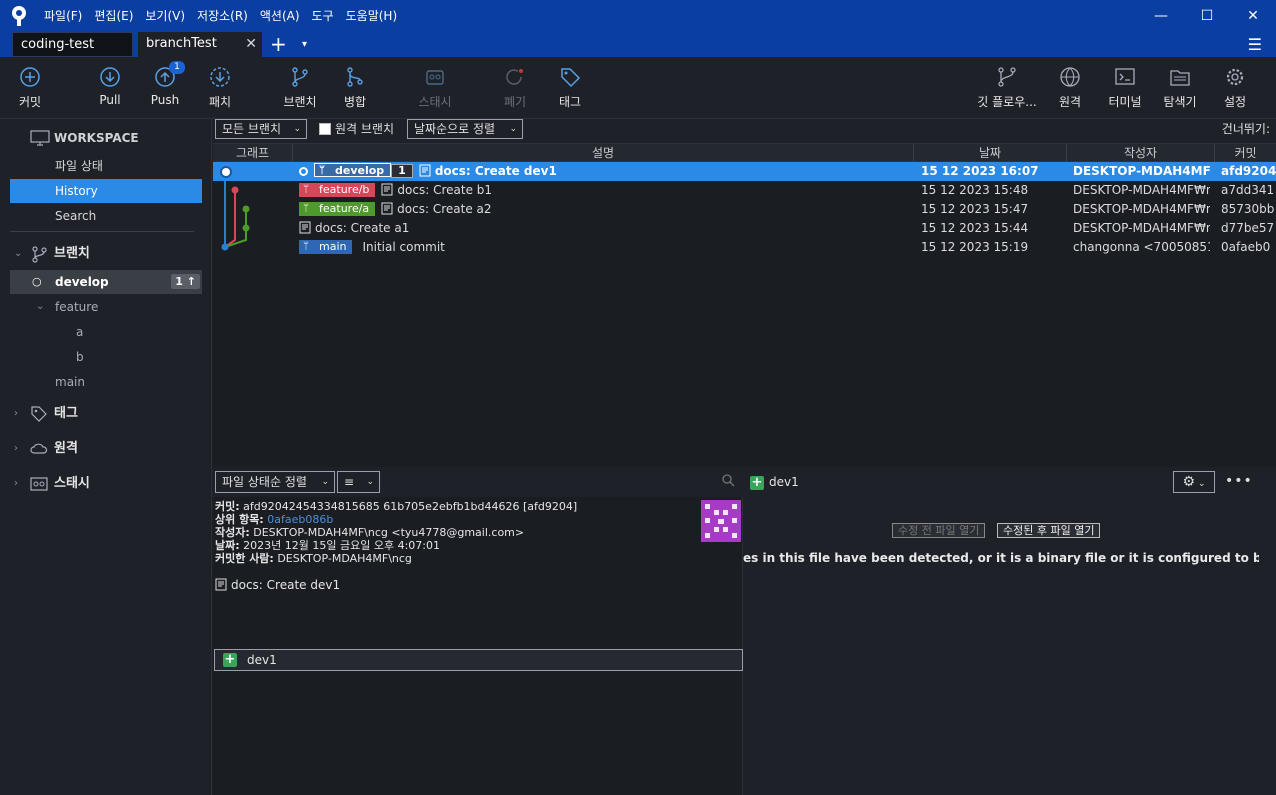 The image size is (1276, 795). Describe the element at coordinates (106, 357) in the screenshot. I see `sidebar-item-feature-b: b` at that location.